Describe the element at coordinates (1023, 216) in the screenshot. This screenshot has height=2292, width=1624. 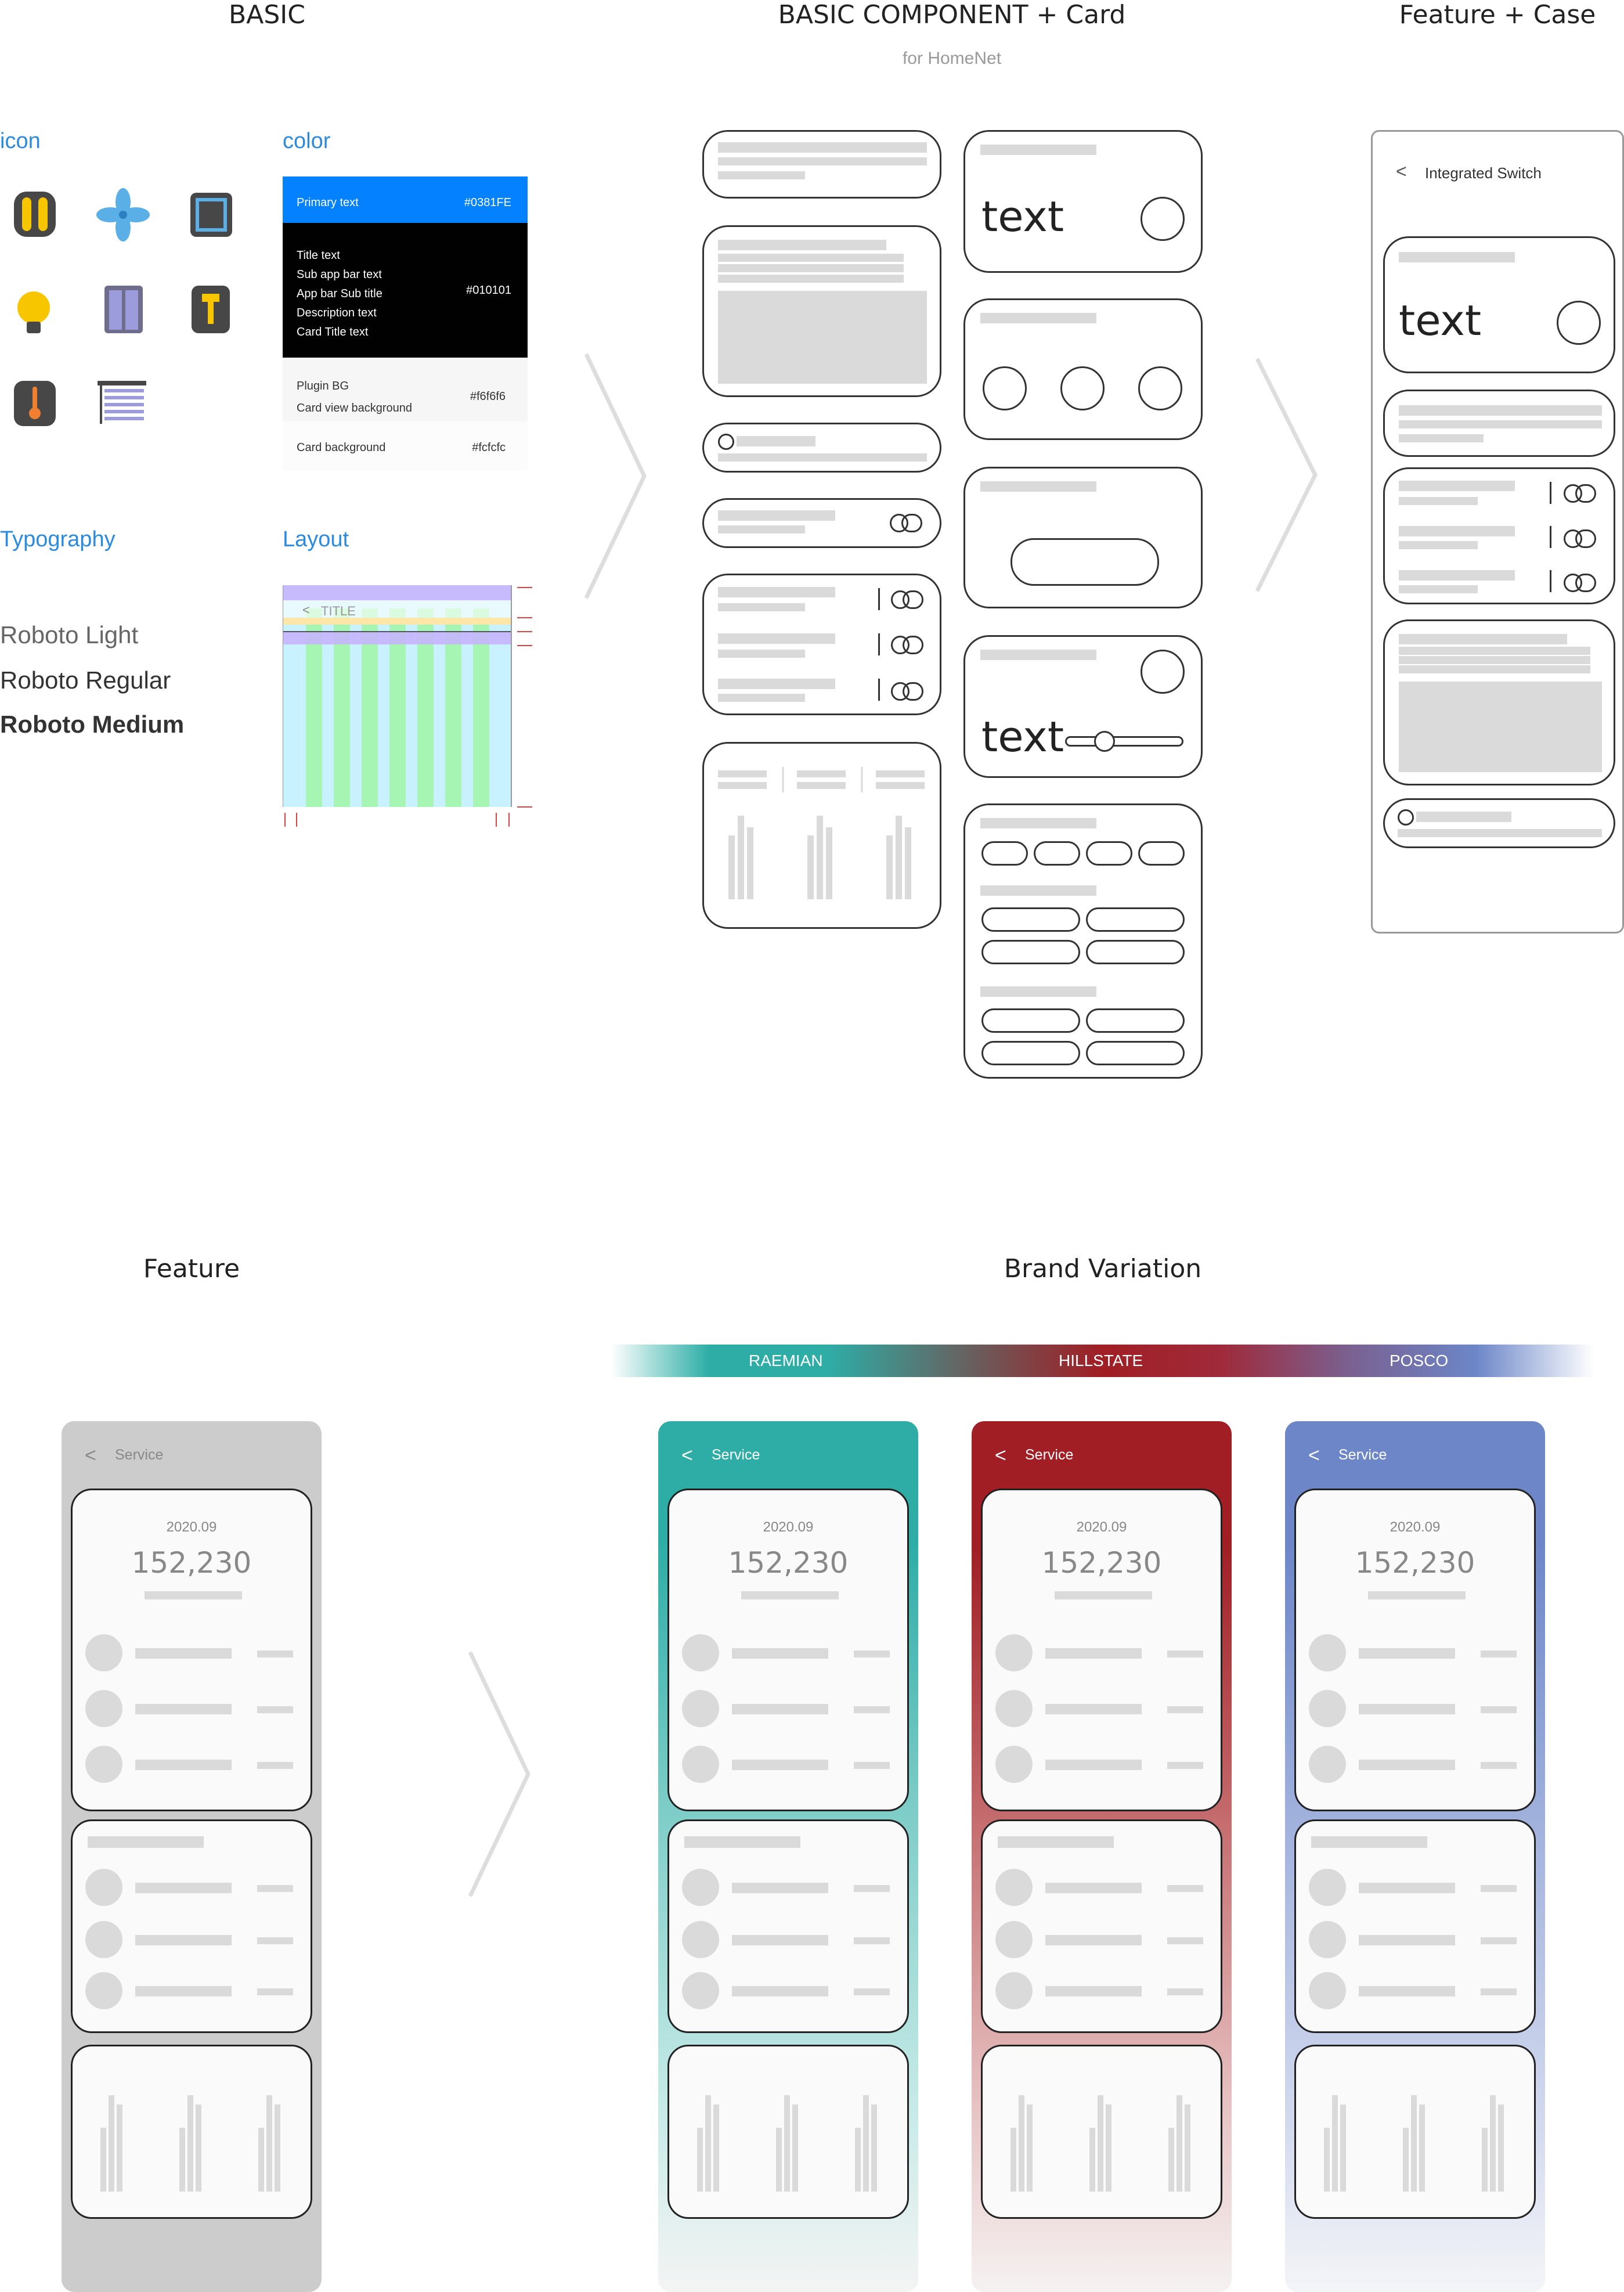
I see `component-big-text: text` at that location.